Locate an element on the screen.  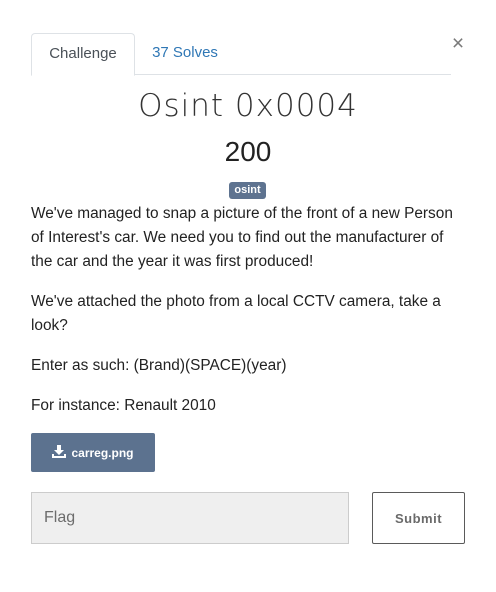
challenge-value: 200 is located at coordinates (248, 151).